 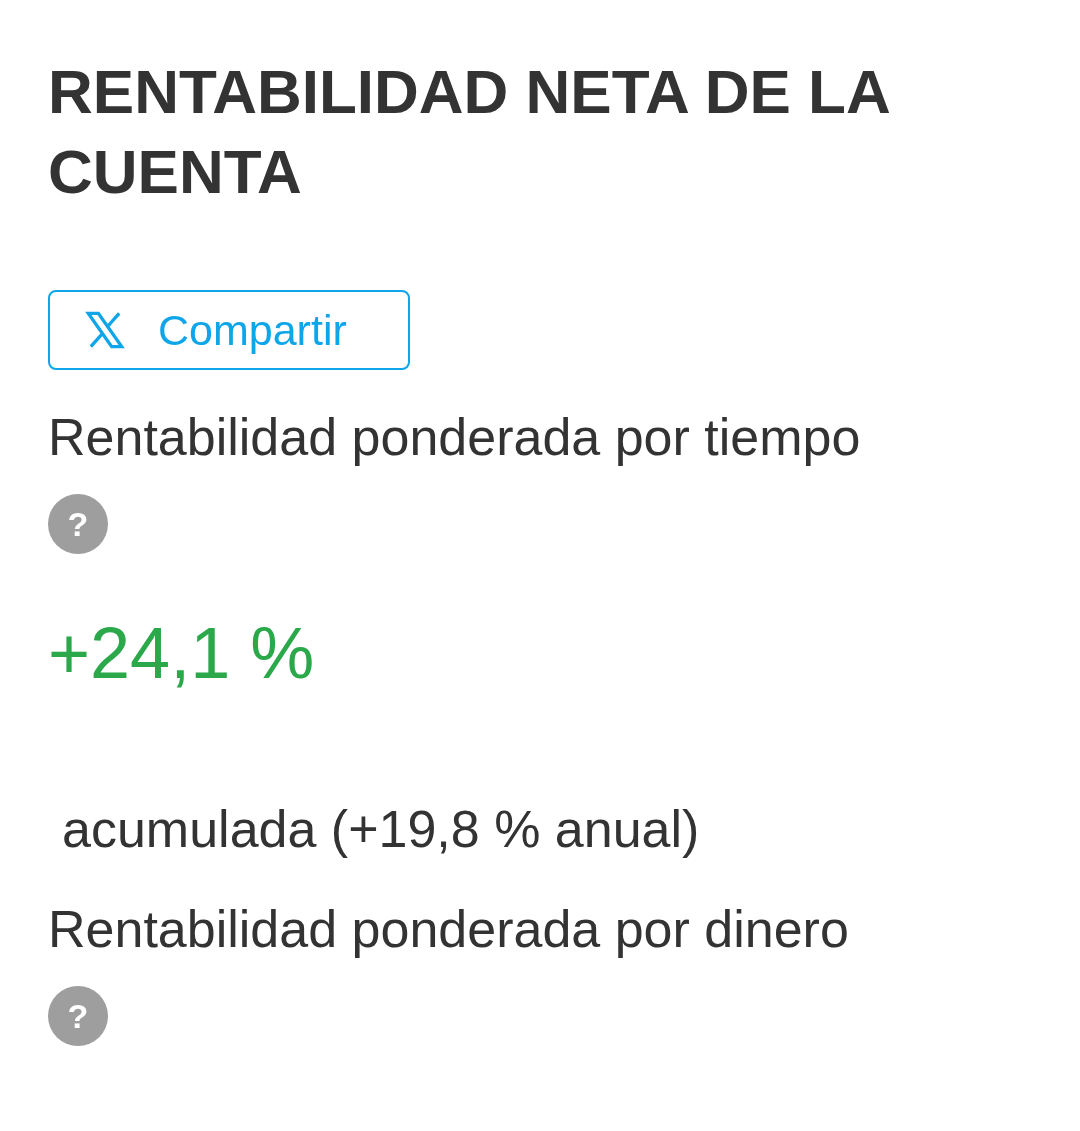 What do you see at coordinates (455, 437) in the screenshot?
I see `metric-label: Rentabilidad ponderada por tiempo` at bounding box center [455, 437].